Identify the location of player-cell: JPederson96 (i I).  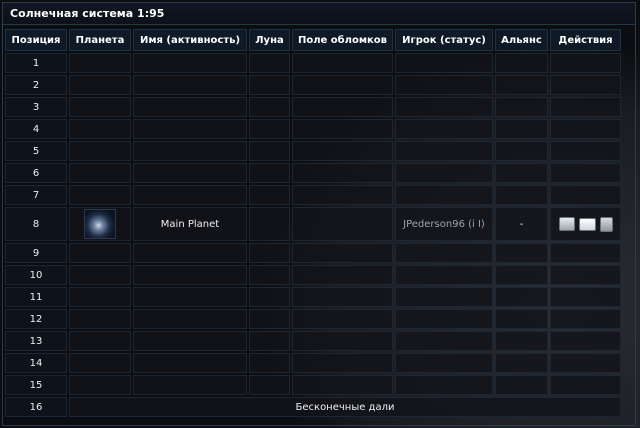
(444, 224).